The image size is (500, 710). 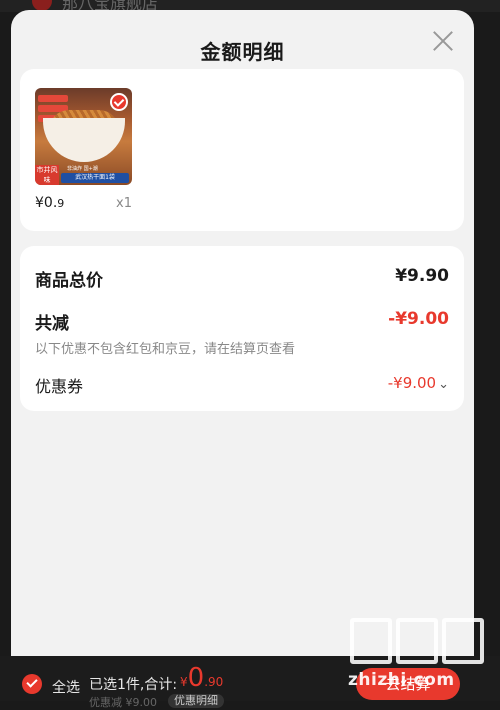 I want to click on total-value: ¥9.90, so click(x=422, y=276).